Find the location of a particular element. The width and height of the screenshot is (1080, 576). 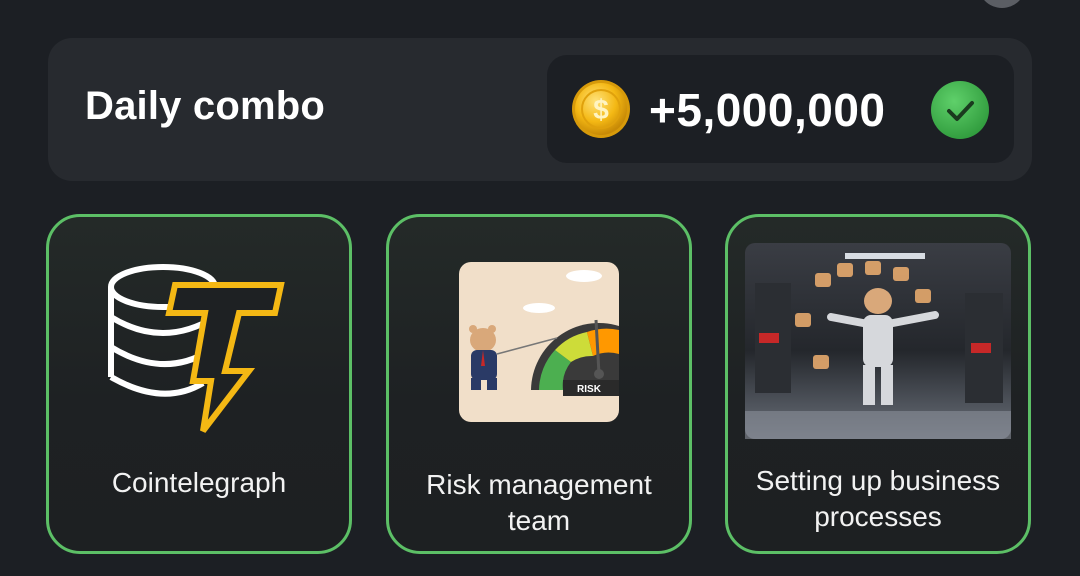

card-label: Setting up business processes is located at coordinates (878, 498).